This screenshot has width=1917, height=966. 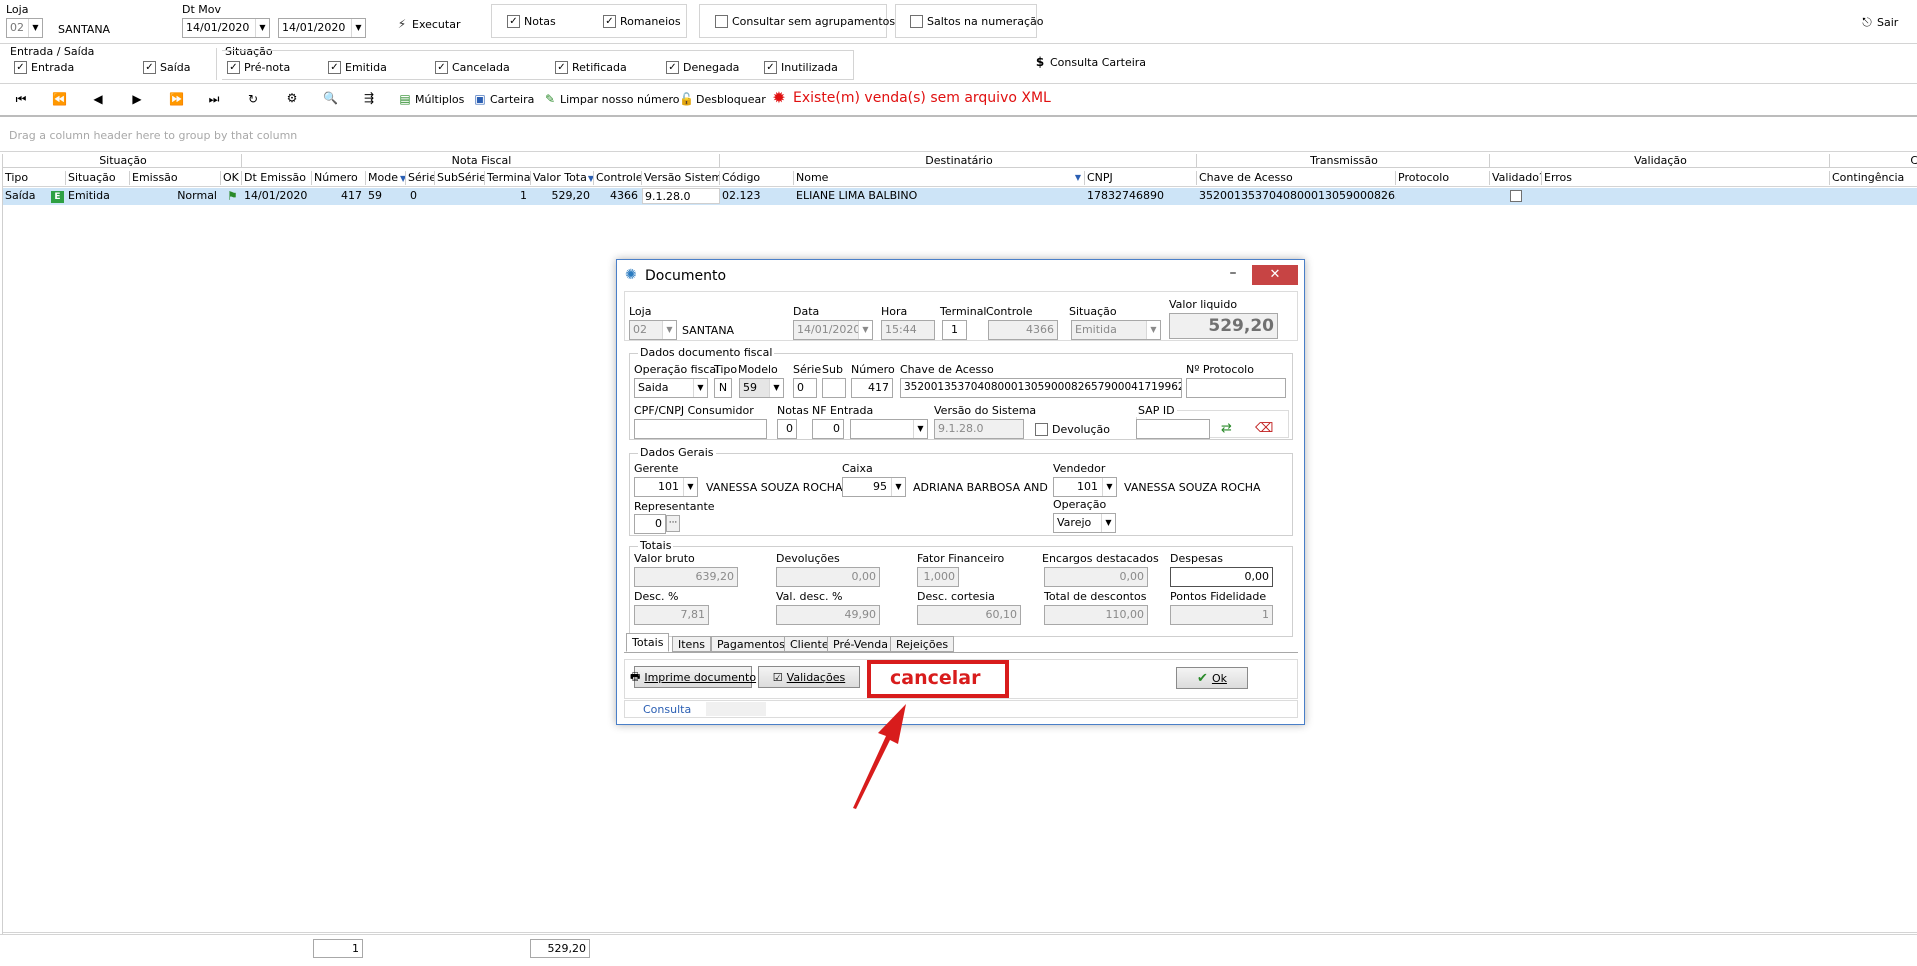 What do you see at coordinates (673, 523) in the screenshot?
I see `more-icon: ···` at bounding box center [673, 523].